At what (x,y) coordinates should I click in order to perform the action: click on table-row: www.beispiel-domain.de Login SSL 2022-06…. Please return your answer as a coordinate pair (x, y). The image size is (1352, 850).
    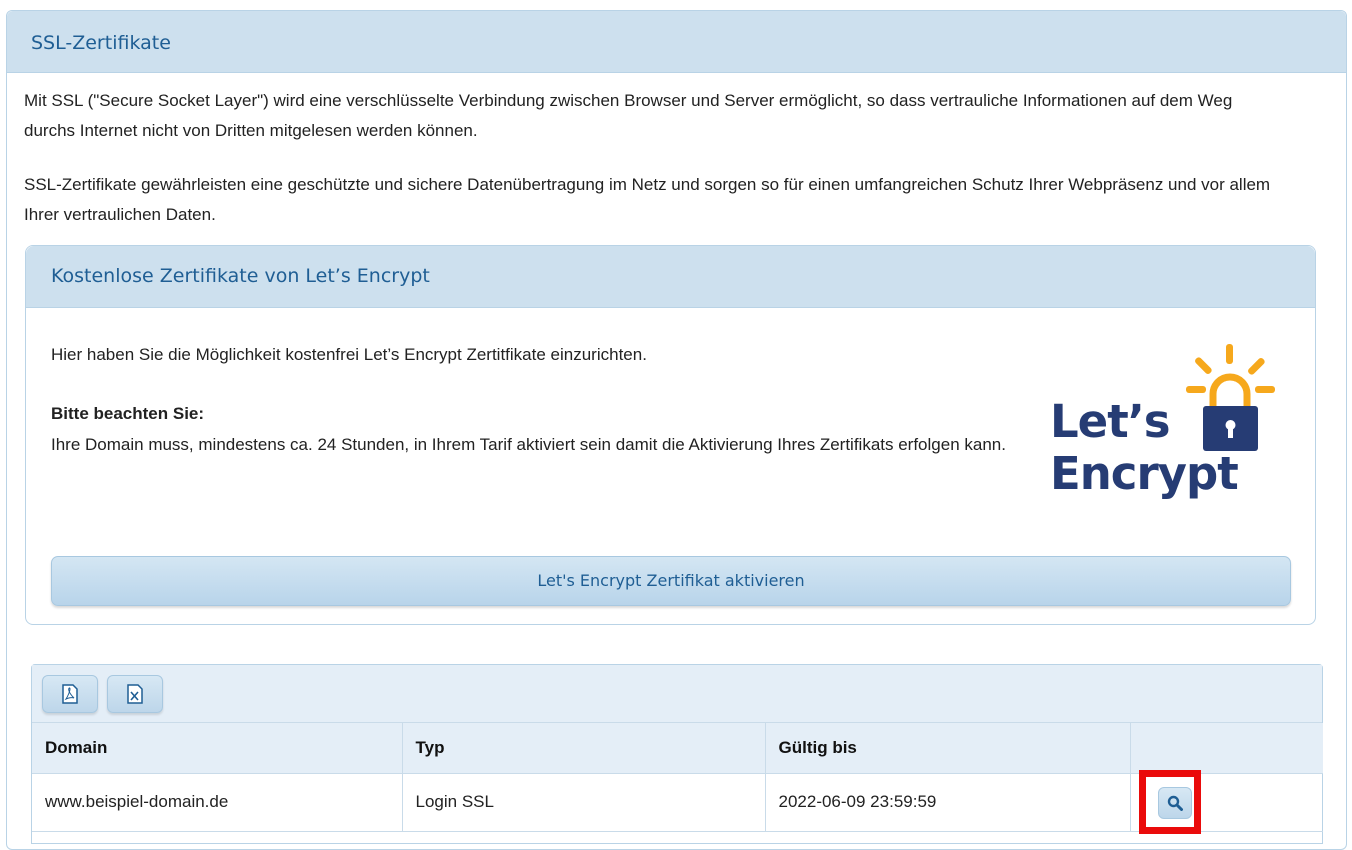
    Looking at the image, I should click on (677, 802).